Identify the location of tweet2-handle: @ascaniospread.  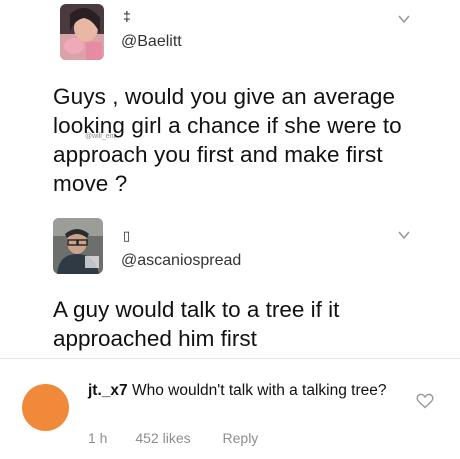
(181, 261).